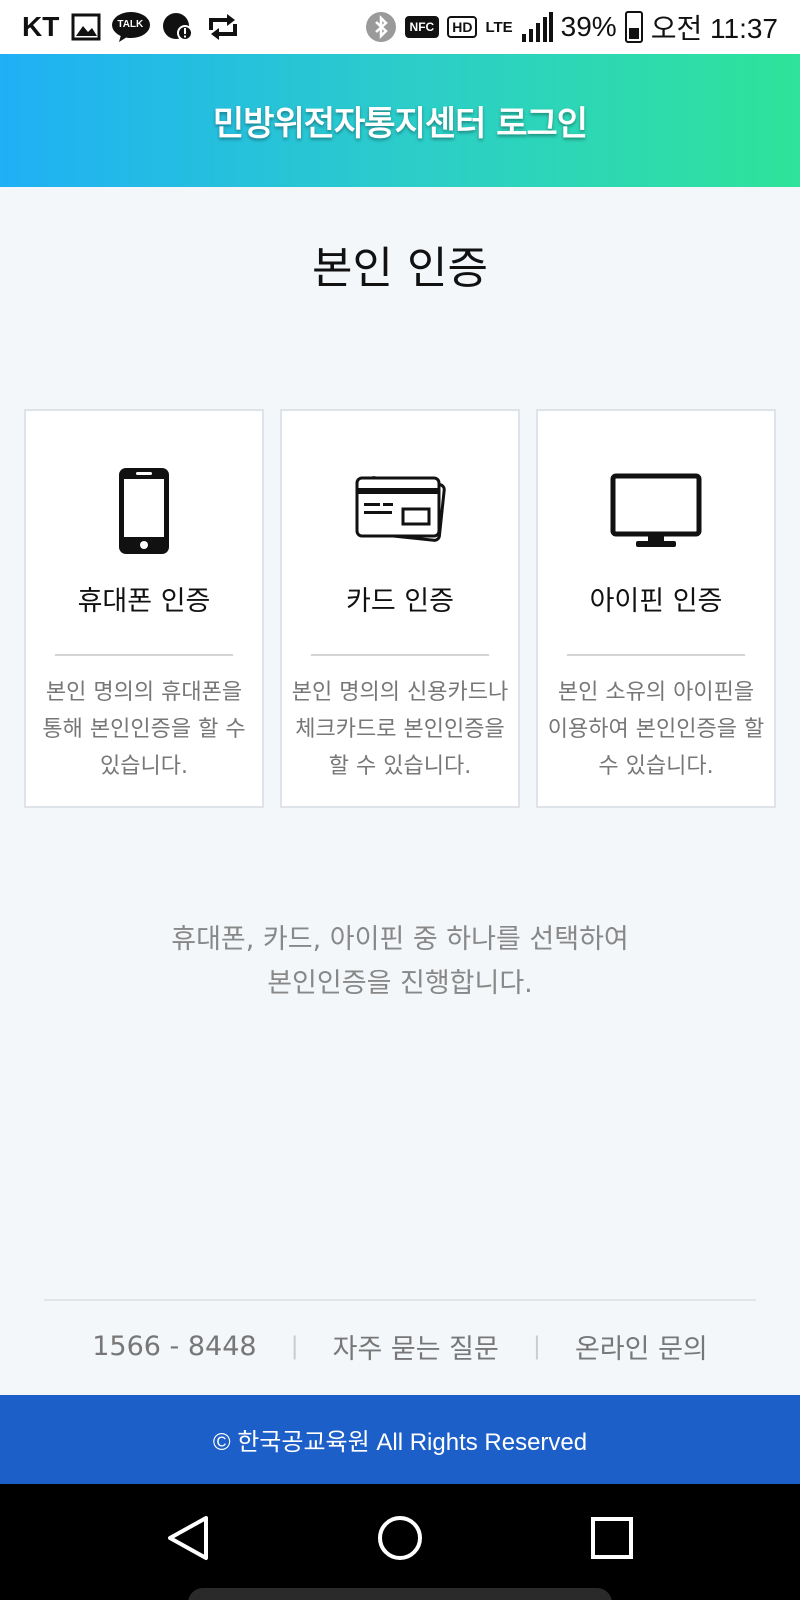  Describe the element at coordinates (400, 1538) in the screenshot. I see `home-icon` at that location.